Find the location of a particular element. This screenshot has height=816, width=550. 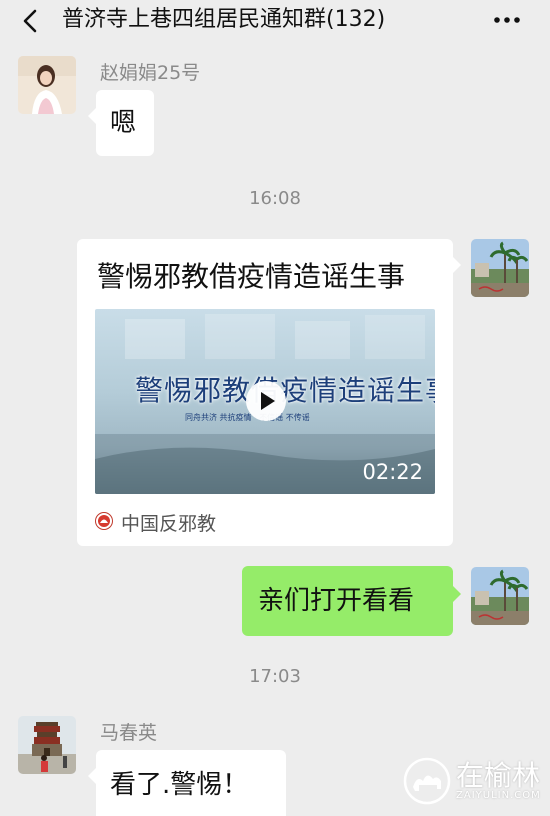

source-name: 中国反邪教 is located at coordinates (169, 524).